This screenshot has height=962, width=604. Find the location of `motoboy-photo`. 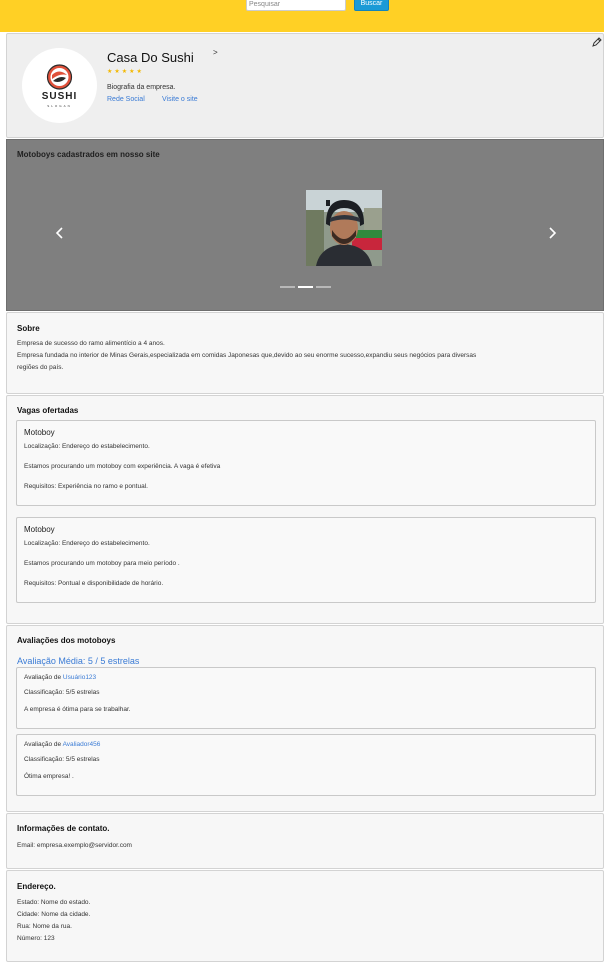

motoboy-photo is located at coordinates (344, 228).